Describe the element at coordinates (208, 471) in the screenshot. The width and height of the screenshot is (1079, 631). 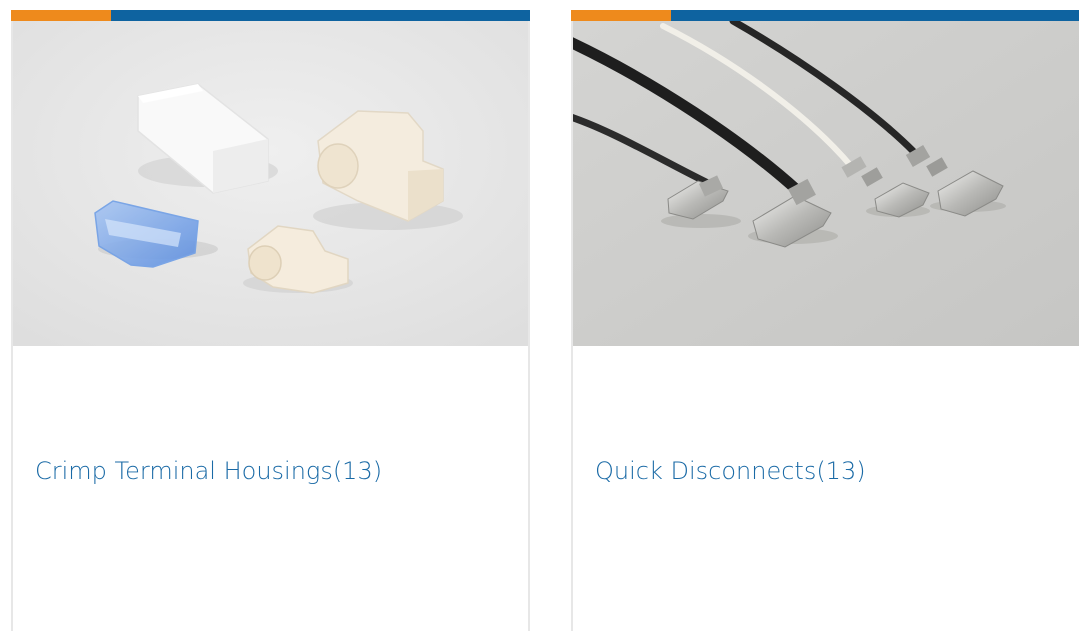
I see `category-title-crimp-terminal-housings: Crimp Terminal Housings(13)` at that location.